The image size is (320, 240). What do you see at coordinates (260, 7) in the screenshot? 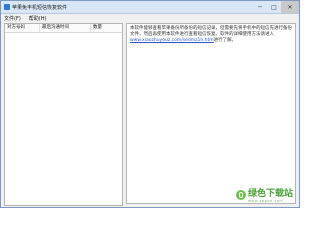
I see `minimize-button: ─` at bounding box center [260, 7].